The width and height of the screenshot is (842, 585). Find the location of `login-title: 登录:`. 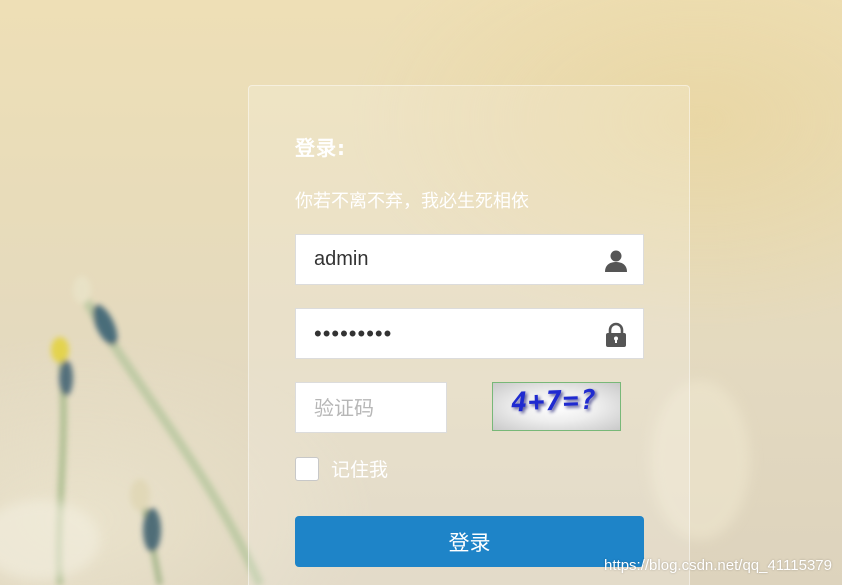

login-title: 登录: is located at coordinates (320, 148).